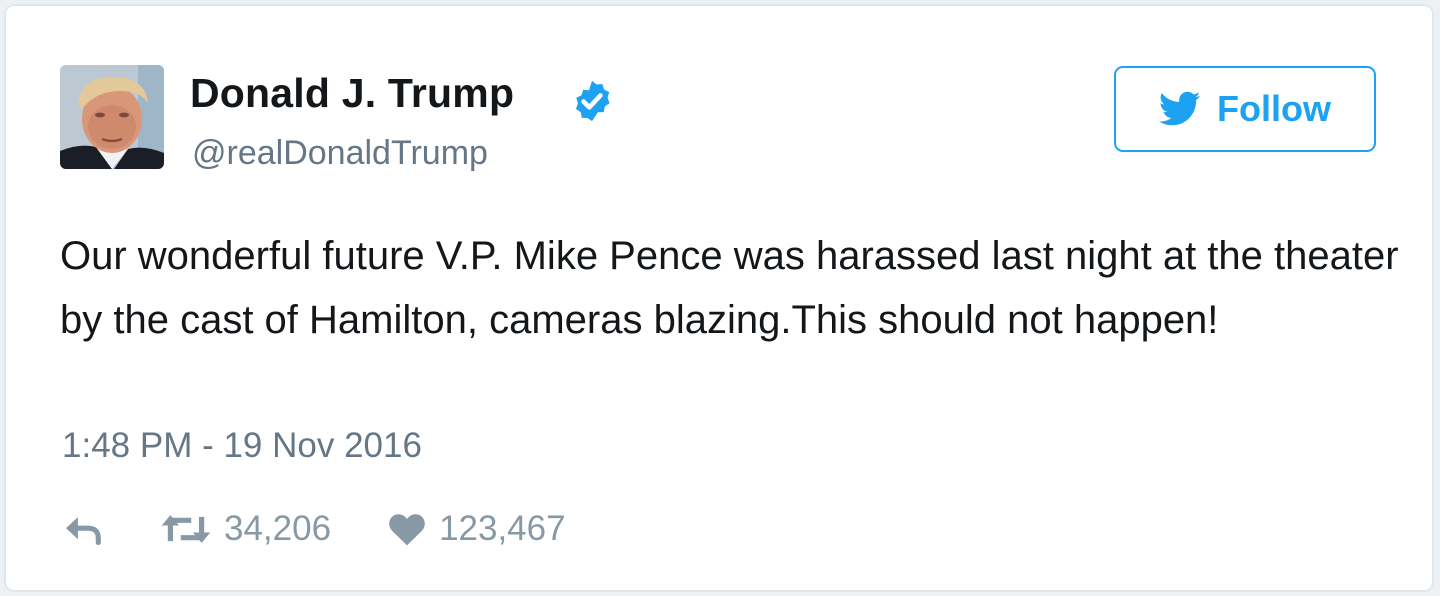  I want to click on follow-button: Follow, so click(1245, 109).